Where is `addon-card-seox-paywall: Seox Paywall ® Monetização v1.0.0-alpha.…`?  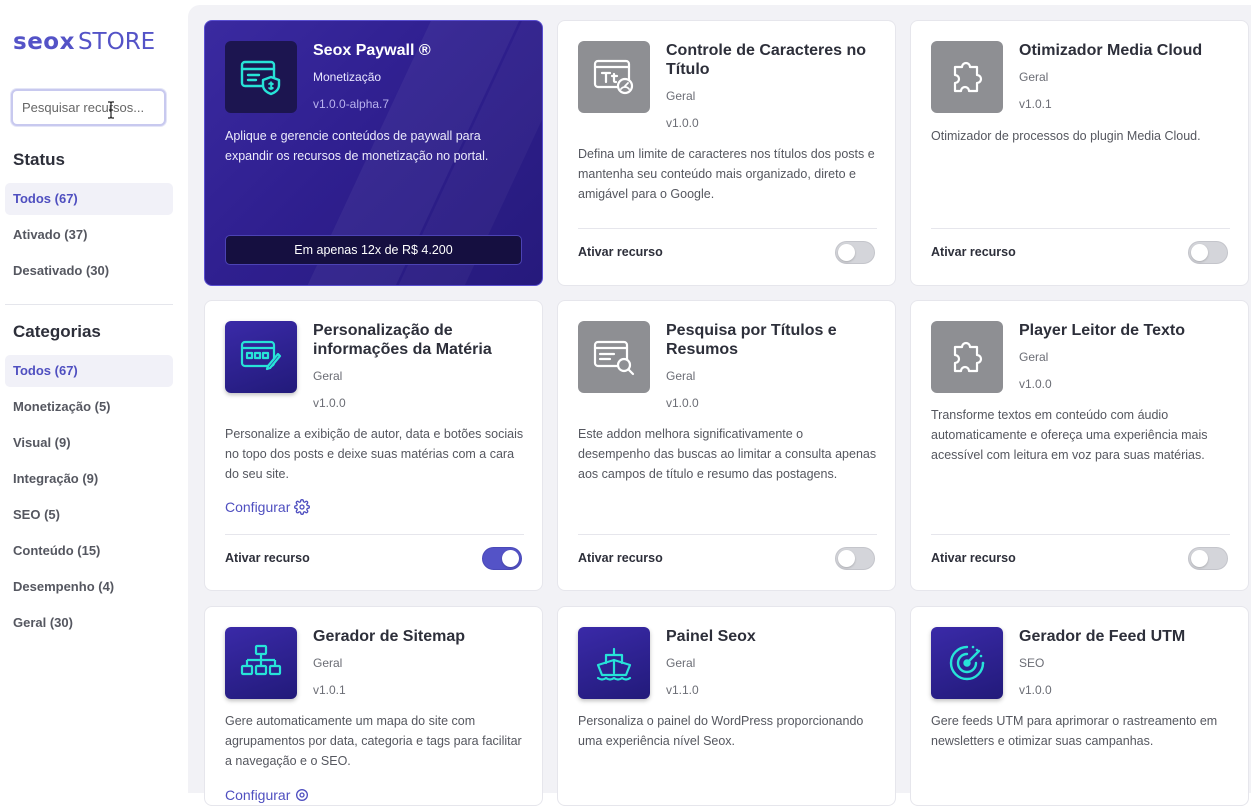
addon-card-seox-paywall: Seox Paywall ® Monetização v1.0.0-alpha.… is located at coordinates (373, 153).